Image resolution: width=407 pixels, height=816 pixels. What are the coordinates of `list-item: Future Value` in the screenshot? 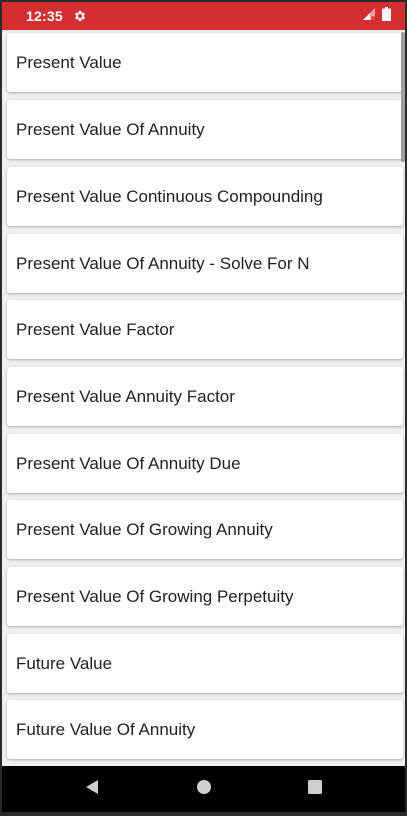 It's located at (205, 663).